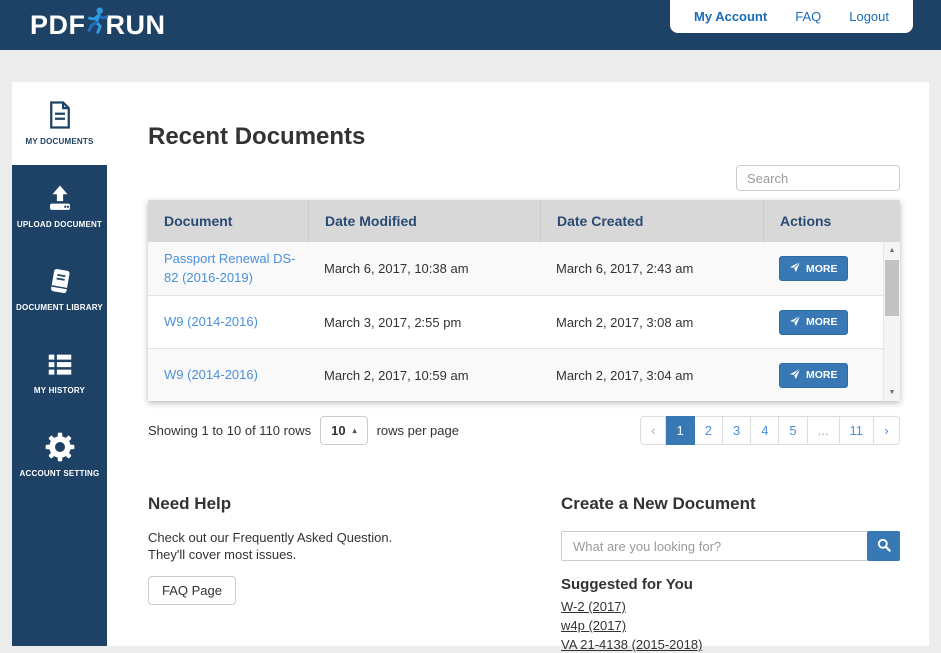  I want to click on date-modified-cell: March 6, 2017, 10:38 am, so click(396, 268).